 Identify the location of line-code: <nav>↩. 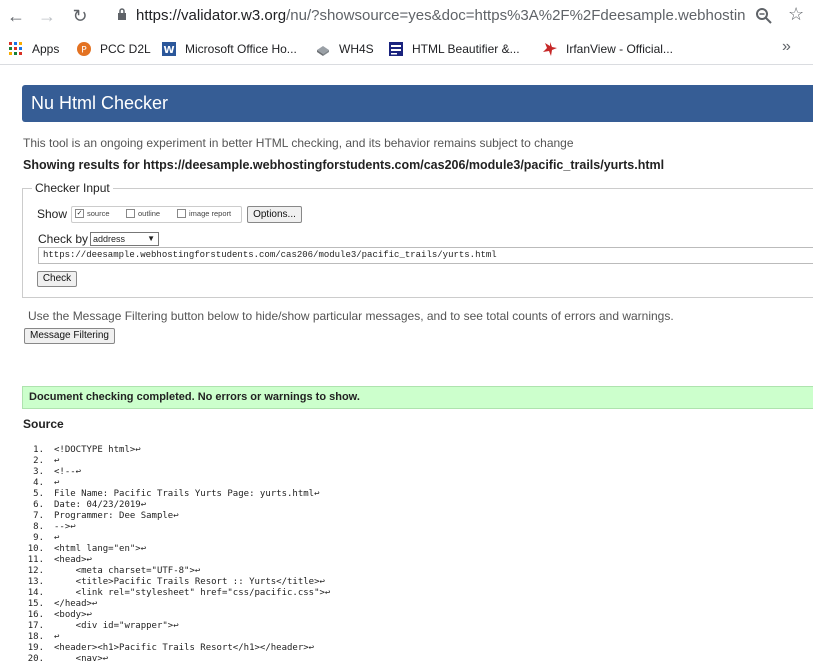
(81, 659).